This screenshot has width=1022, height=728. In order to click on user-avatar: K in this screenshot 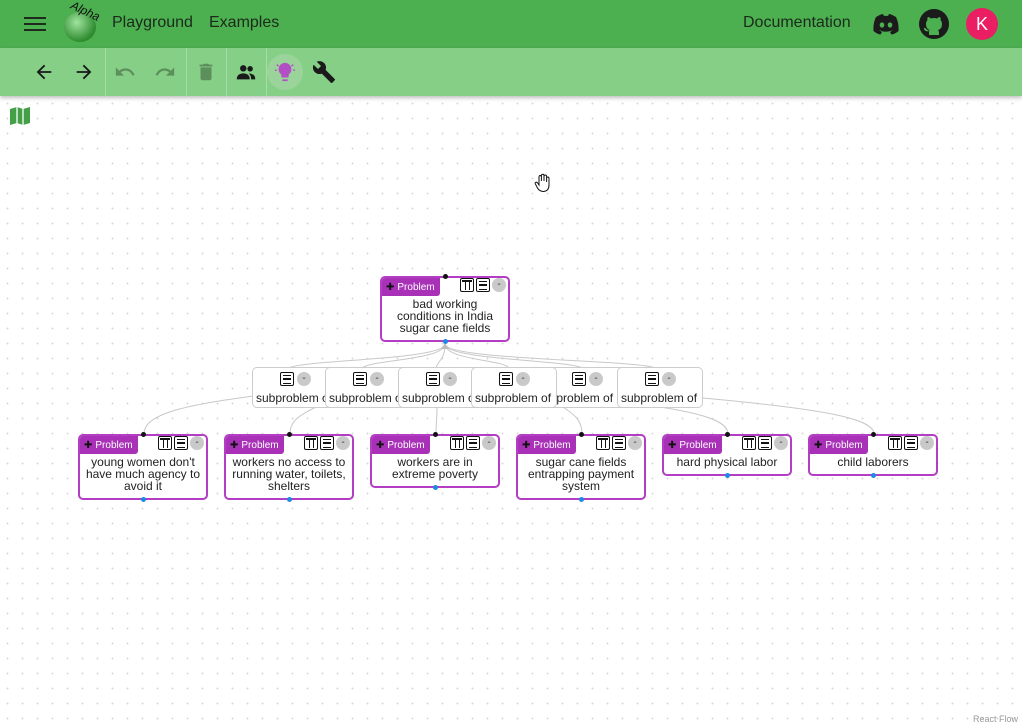, I will do `click(982, 24)`.